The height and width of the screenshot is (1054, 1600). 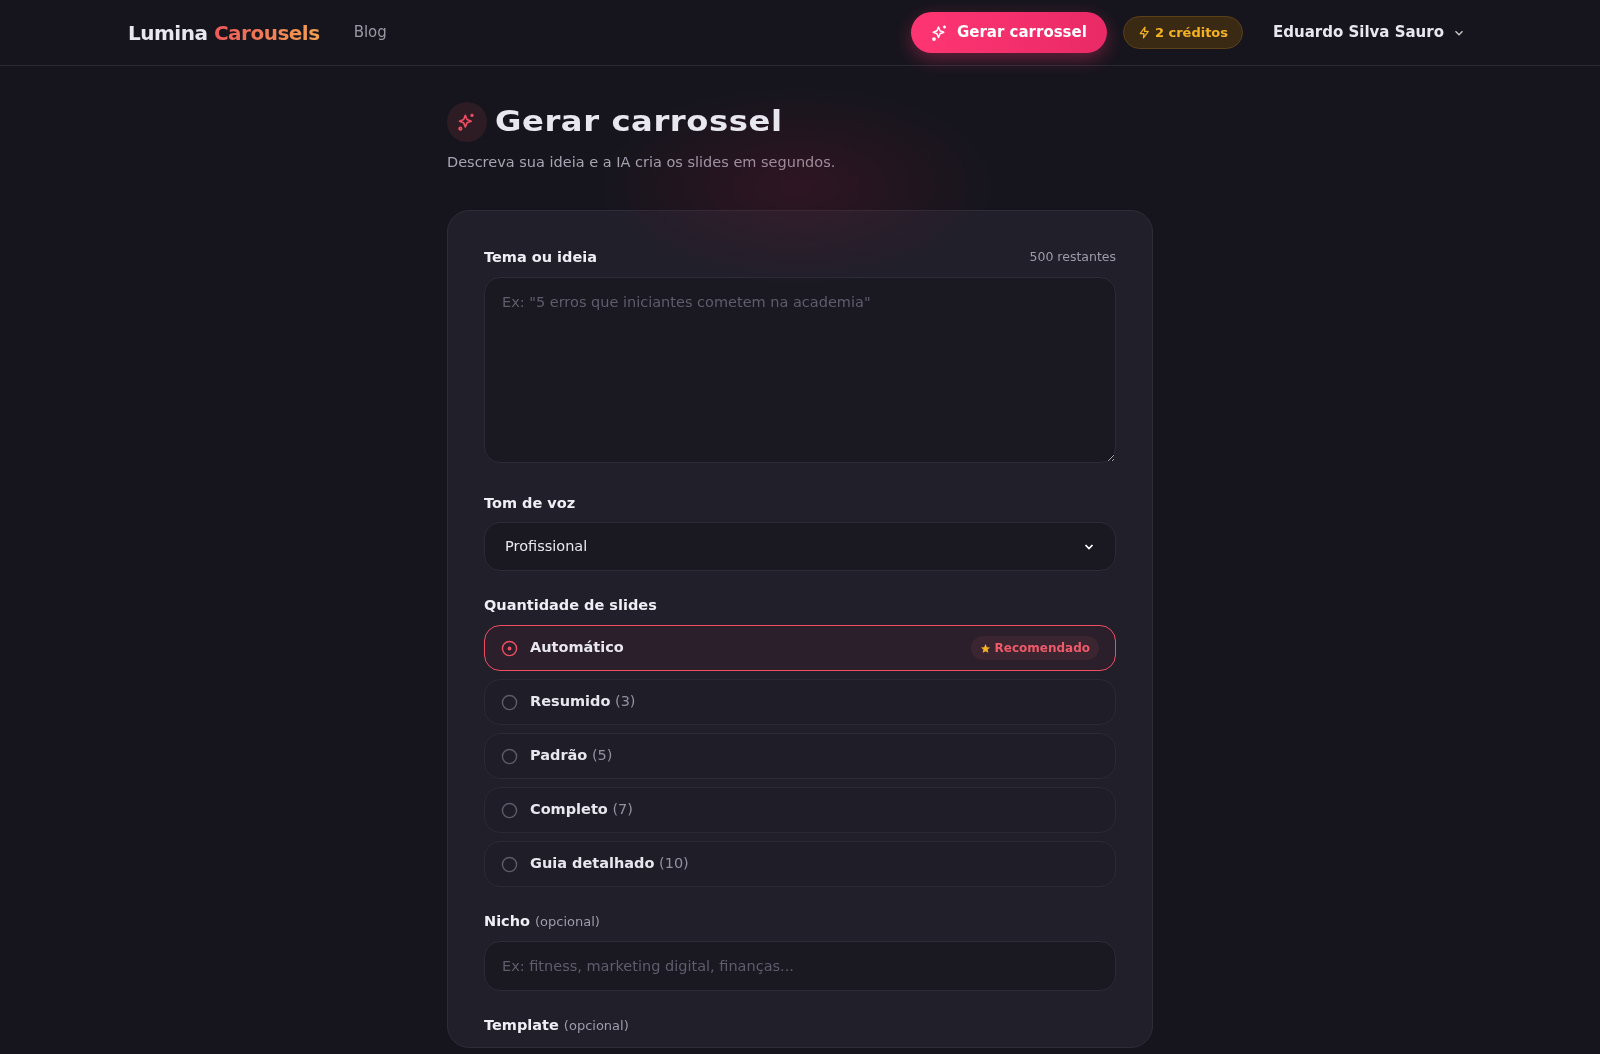 What do you see at coordinates (581, 810) in the screenshot?
I see `option-label: Completo (7)` at bounding box center [581, 810].